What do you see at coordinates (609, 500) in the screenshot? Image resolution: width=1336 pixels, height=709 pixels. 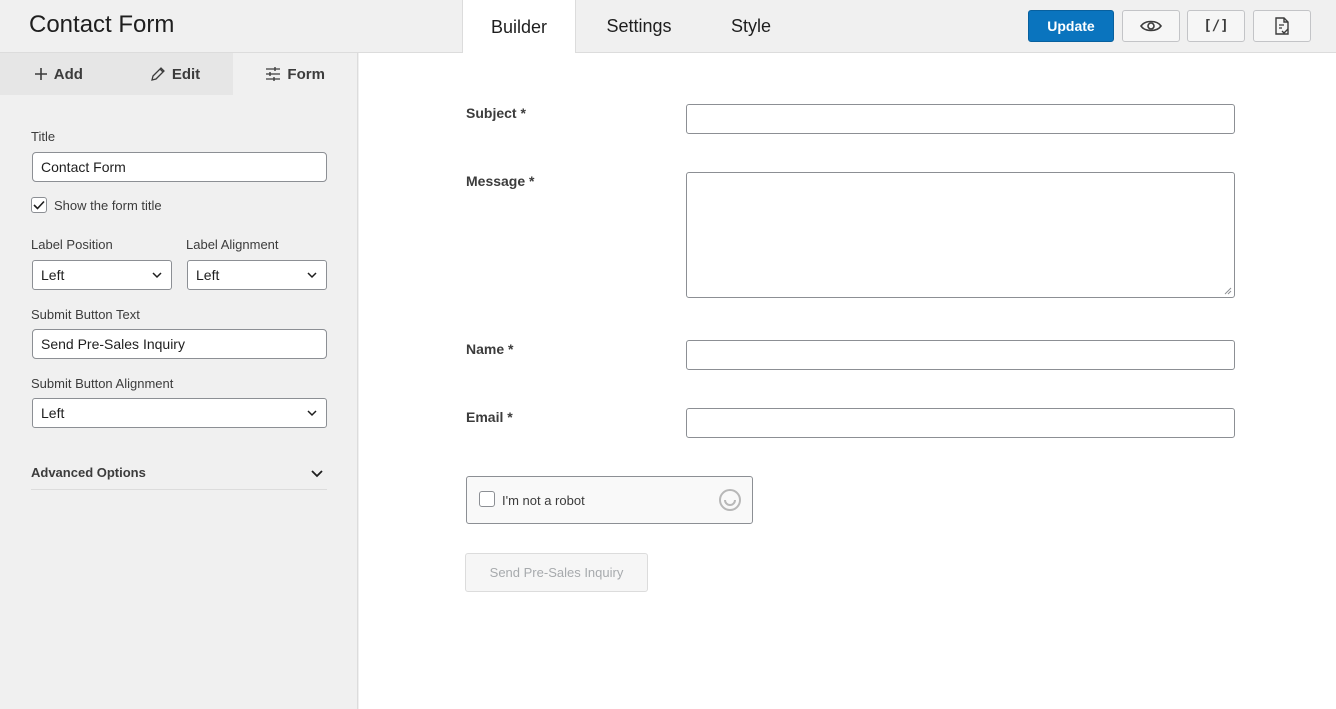 I see `recaptcha-widget: I'm not a robot` at bounding box center [609, 500].